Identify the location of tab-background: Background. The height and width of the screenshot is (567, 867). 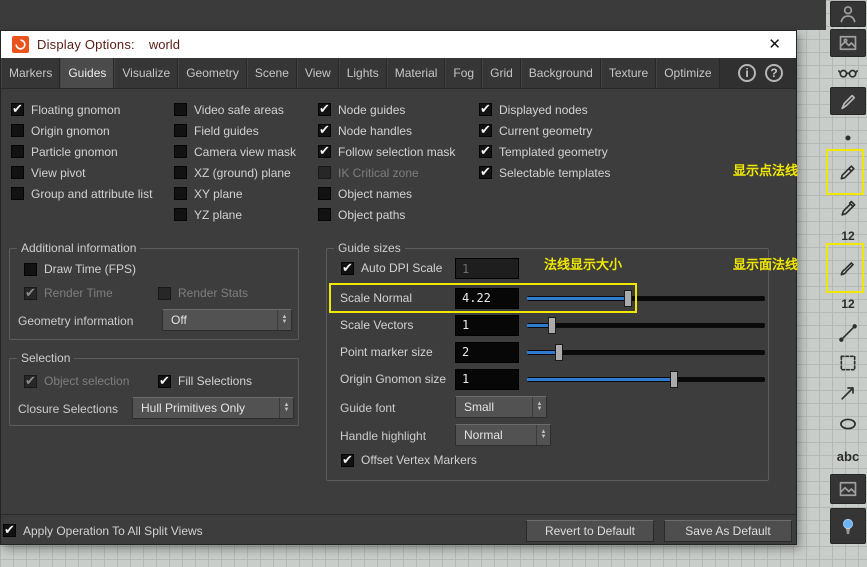
(560, 73).